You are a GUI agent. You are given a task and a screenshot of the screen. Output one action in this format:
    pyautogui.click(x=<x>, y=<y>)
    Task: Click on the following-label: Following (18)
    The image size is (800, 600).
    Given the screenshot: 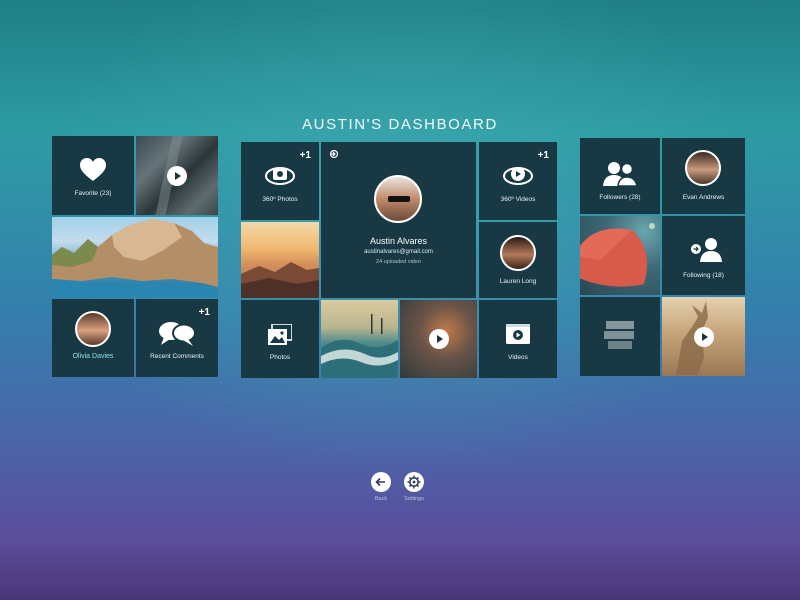 What is the action you would take?
    pyautogui.click(x=703, y=275)
    